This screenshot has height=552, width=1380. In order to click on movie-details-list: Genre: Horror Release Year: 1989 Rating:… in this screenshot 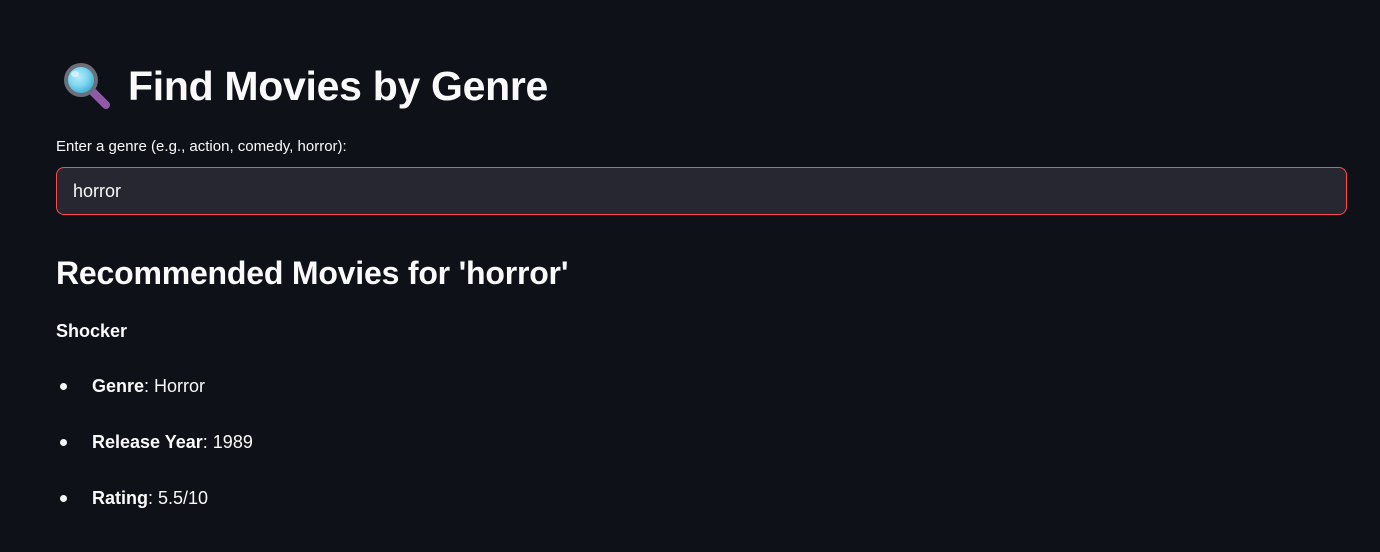, I will do `click(154, 458)`.